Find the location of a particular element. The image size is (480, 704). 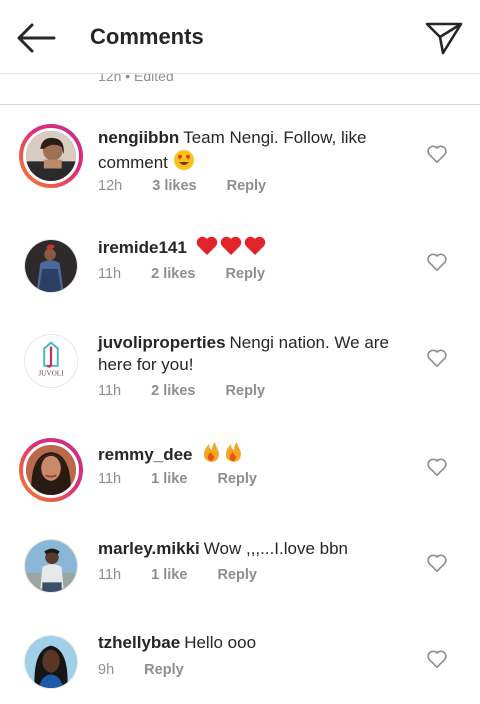

fire-emoji-icon is located at coordinates (223, 452).